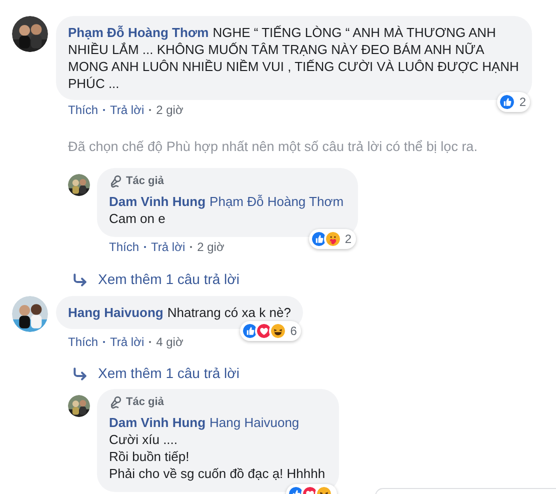 The height and width of the screenshot is (494, 556). I want to click on mention-link: Phạm Đỗ Hoàng Thơm, so click(277, 202).